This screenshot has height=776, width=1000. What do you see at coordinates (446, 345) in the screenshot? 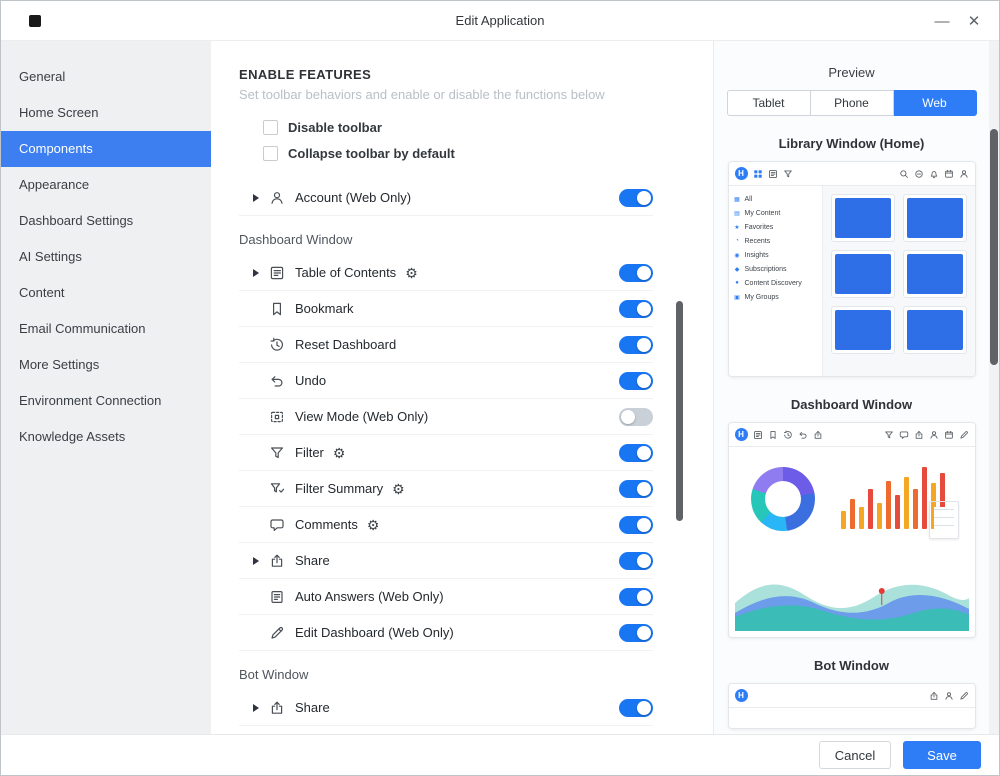
I see `feature-row-reset-dashboard: Reset Dashboard` at bounding box center [446, 345].